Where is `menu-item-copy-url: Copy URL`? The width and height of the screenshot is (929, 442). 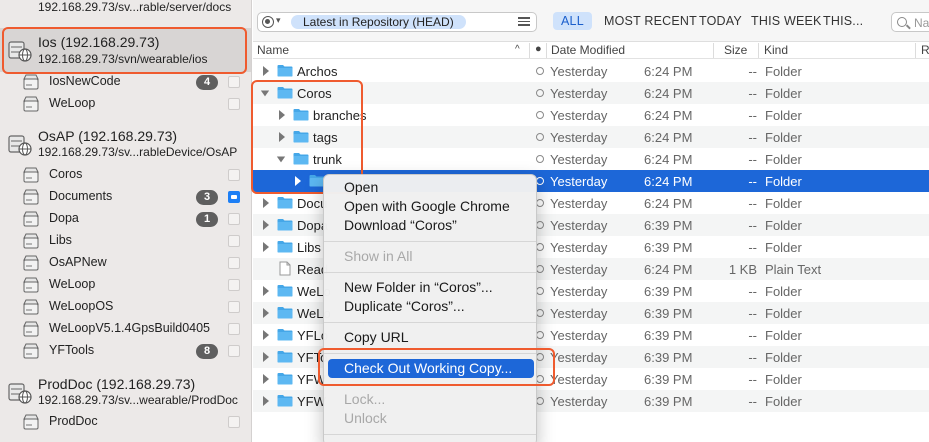 menu-item-copy-url: Copy URL is located at coordinates (430, 337).